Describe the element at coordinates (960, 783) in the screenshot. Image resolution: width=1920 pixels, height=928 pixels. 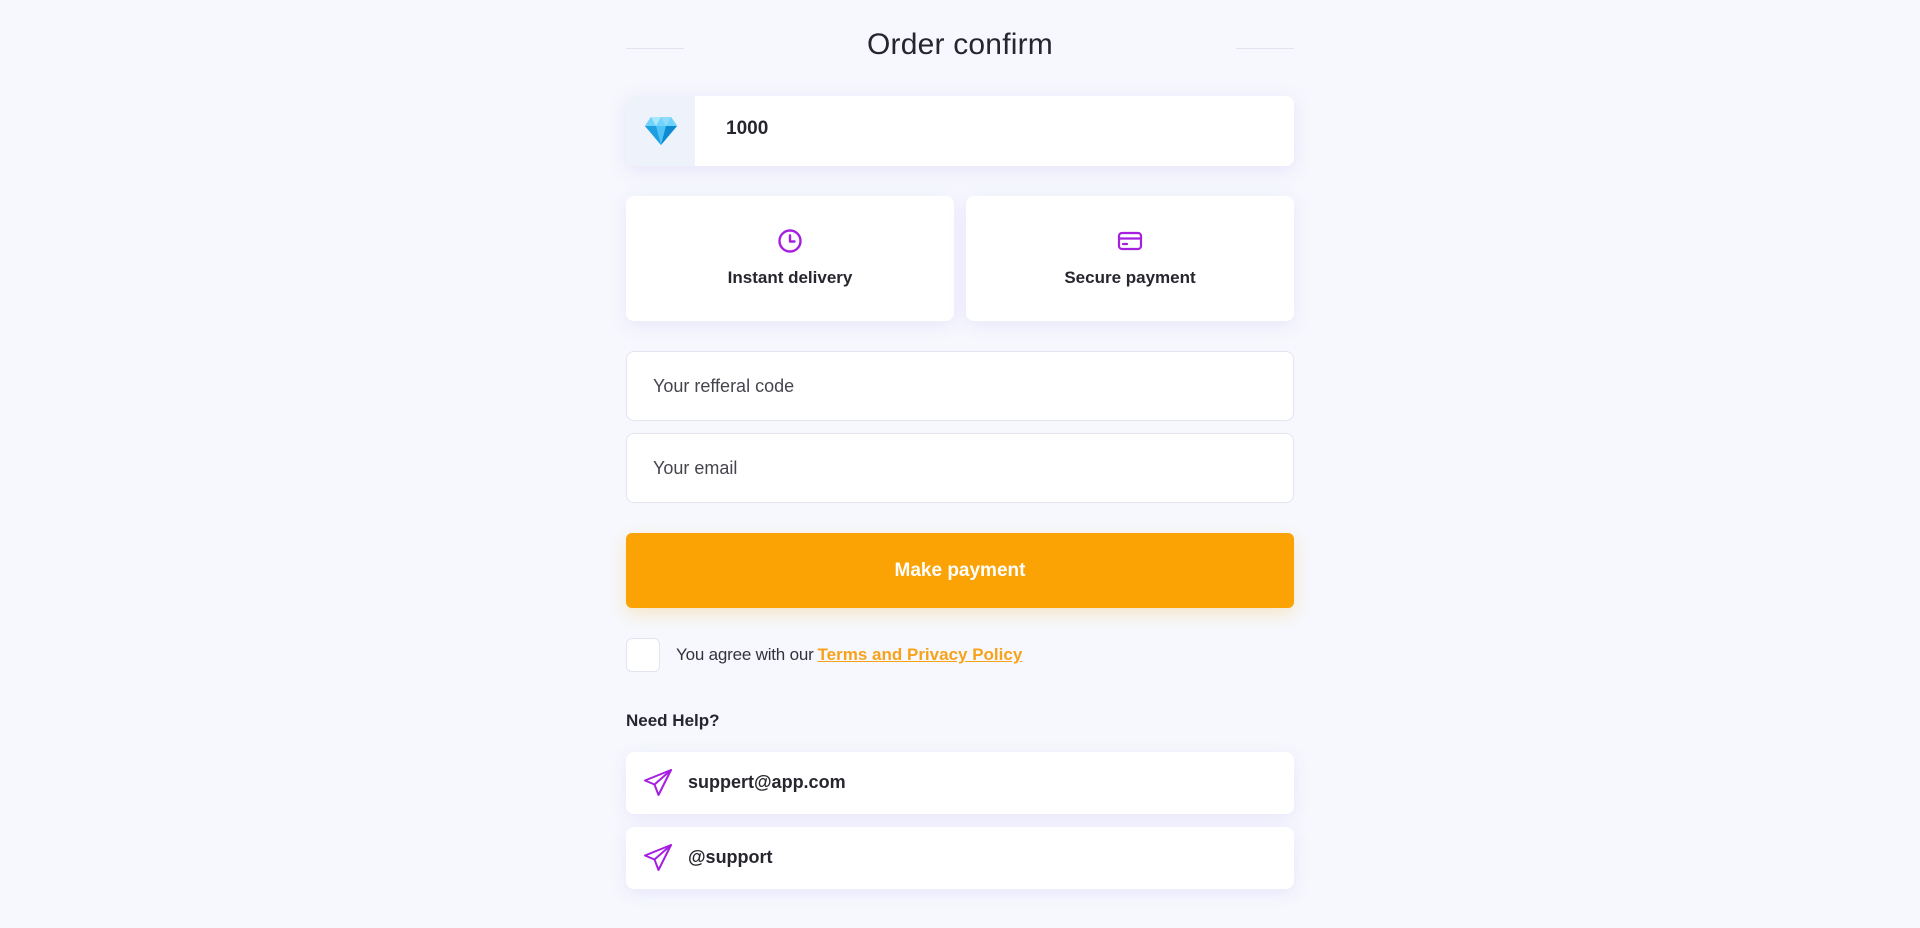
I see `contact-email-card: suppert@app.com` at that location.